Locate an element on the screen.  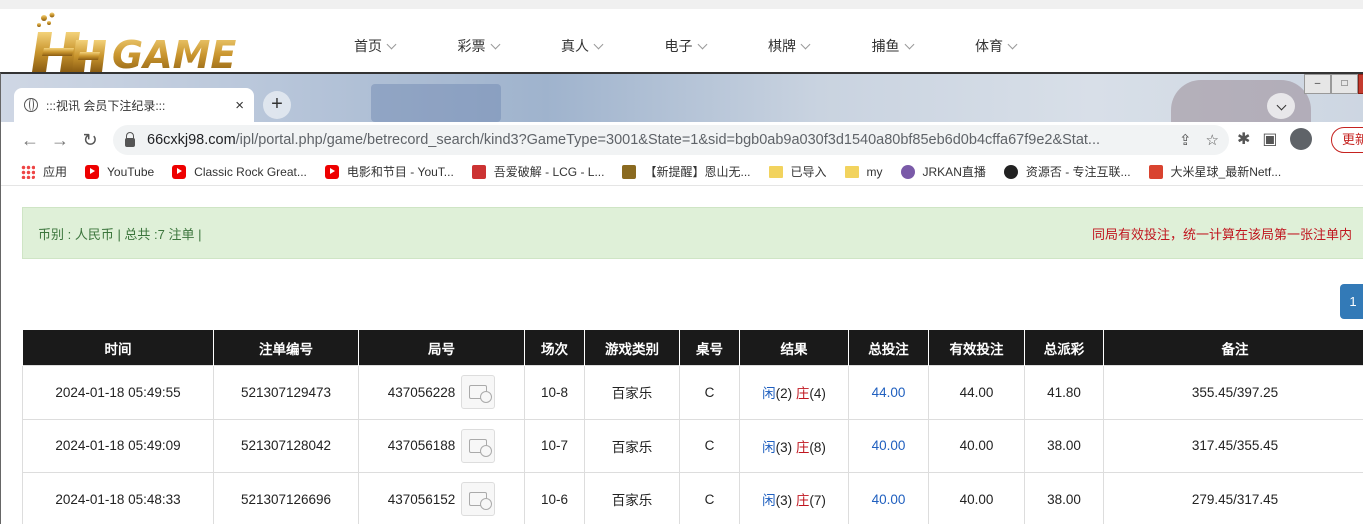
col-payout: 总派彩 is located at coordinates (1064, 347).